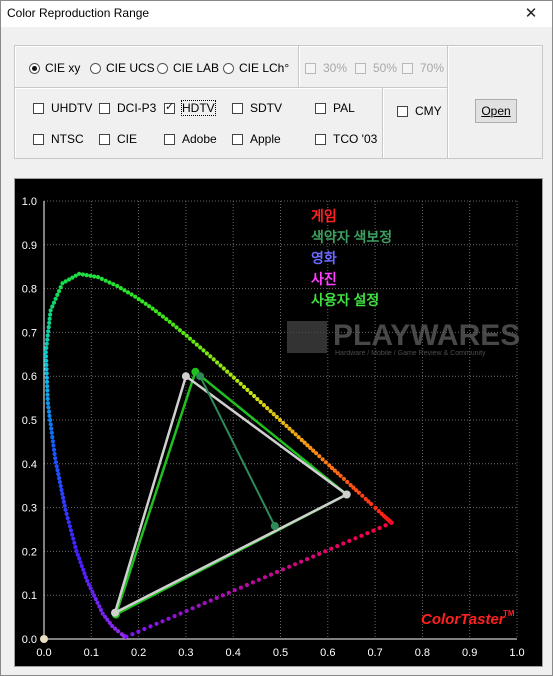  Describe the element at coordinates (426, 335) in the screenshot. I see `watermark-text: PLAYWARES` at that location.